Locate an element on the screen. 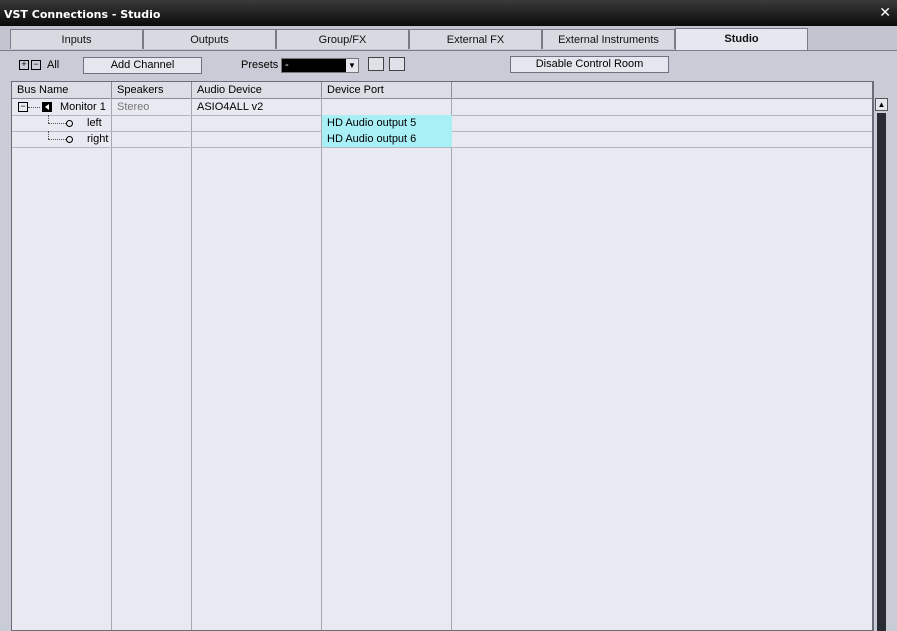 The height and width of the screenshot is (631, 897). tab-studio: Studio is located at coordinates (741, 39).